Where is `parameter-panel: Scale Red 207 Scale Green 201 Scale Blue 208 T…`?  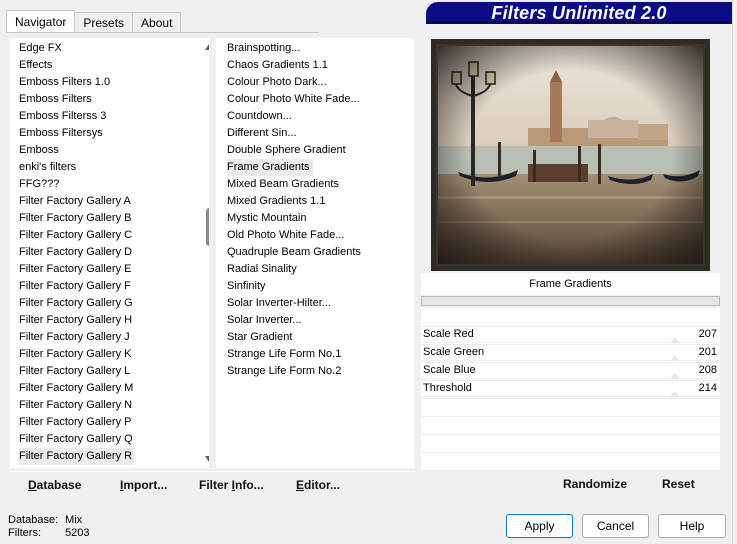
parameter-panel: Scale Red 207 Scale Green 201 Scale Blue 208 T… is located at coordinates (570, 389).